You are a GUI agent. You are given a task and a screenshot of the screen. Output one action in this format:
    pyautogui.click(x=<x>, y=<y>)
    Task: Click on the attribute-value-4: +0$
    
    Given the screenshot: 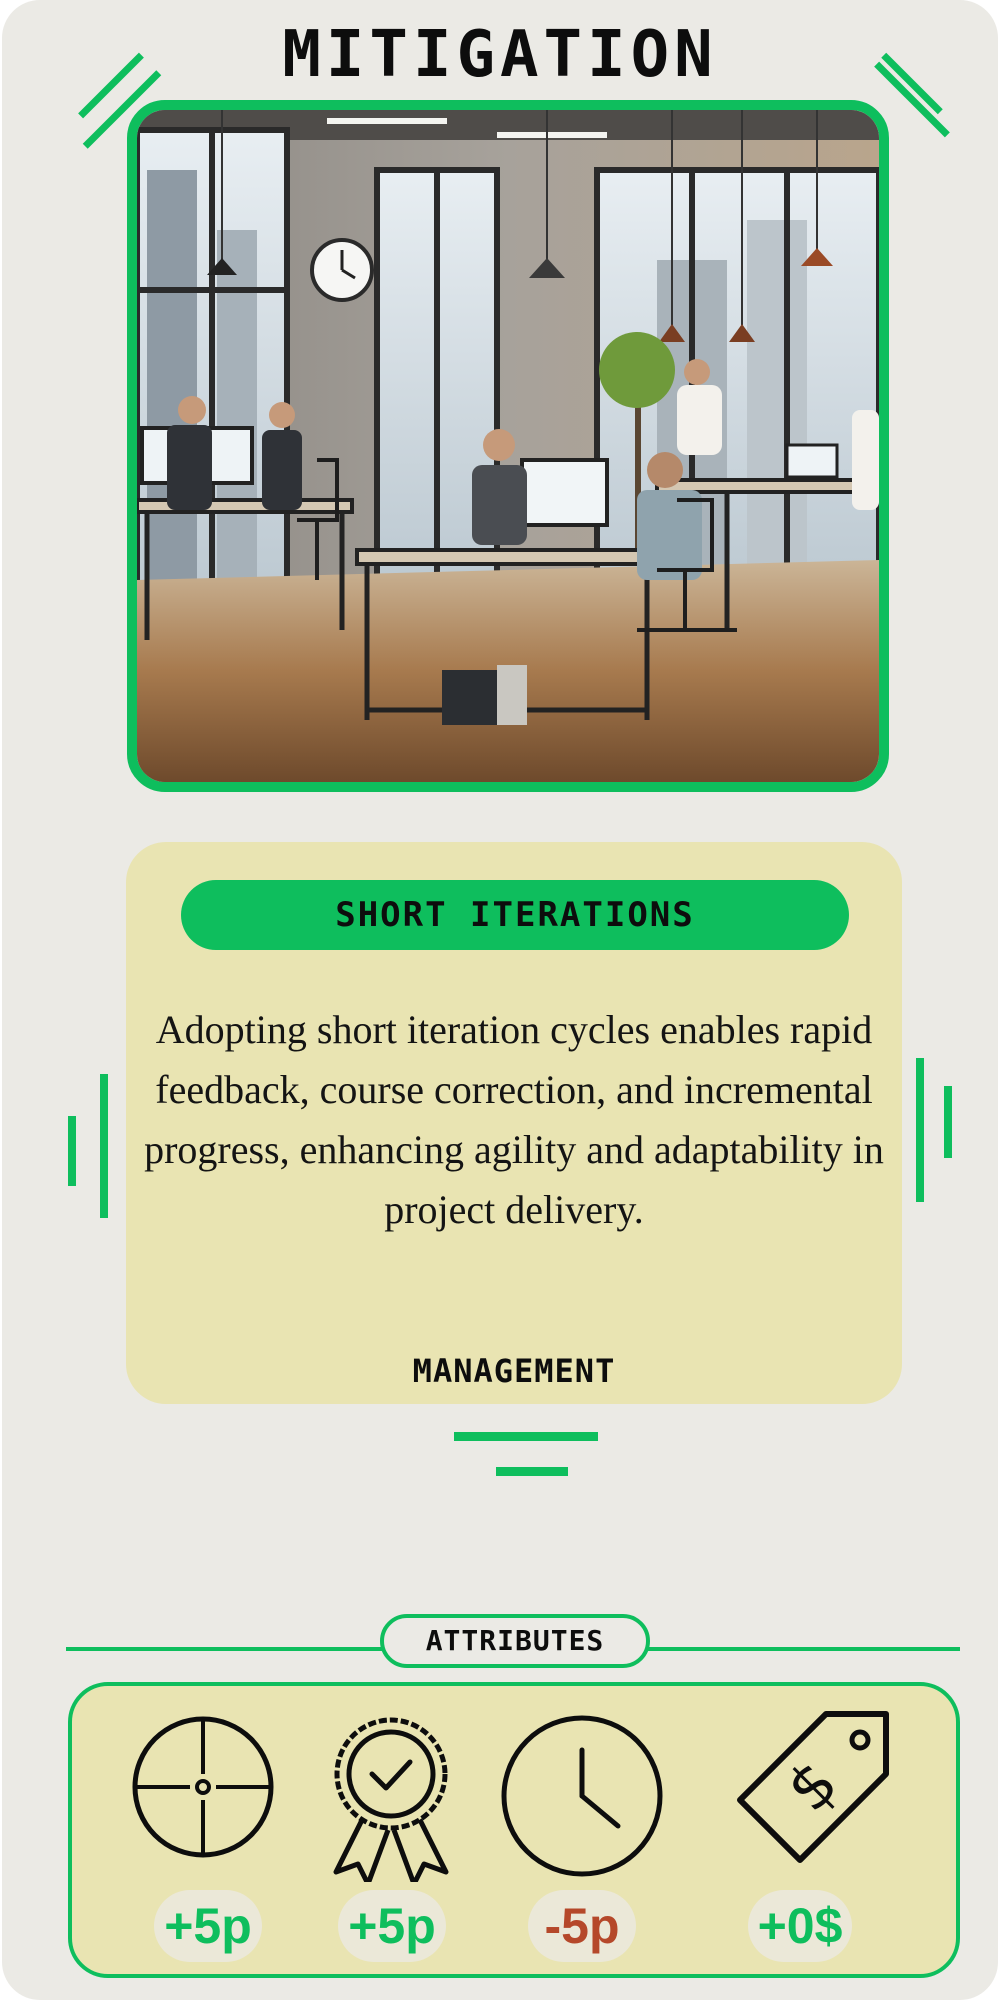 What is the action you would take?
    pyautogui.click(x=800, y=1926)
    